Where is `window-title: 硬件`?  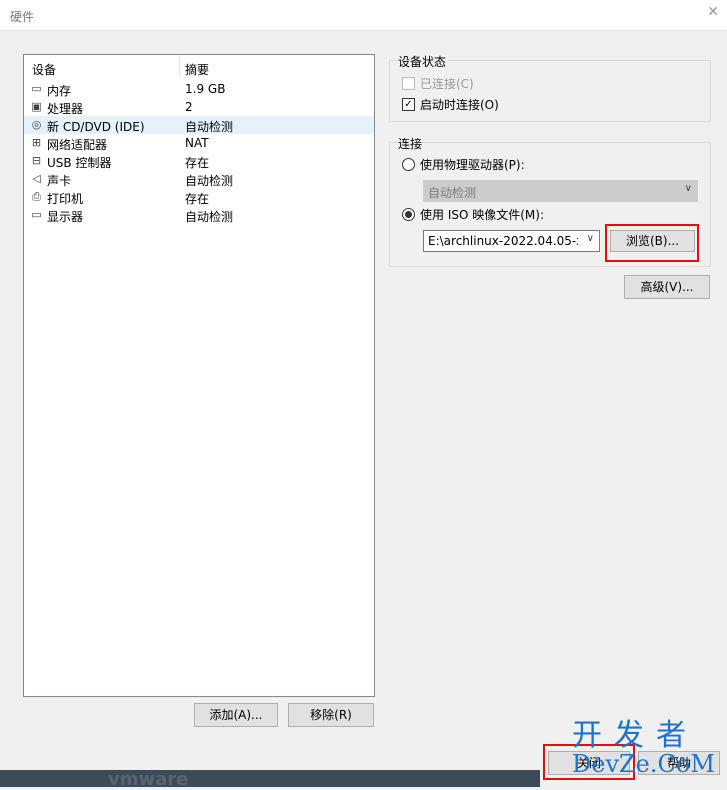
window-title: 硬件 is located at coordinates (22, 17).